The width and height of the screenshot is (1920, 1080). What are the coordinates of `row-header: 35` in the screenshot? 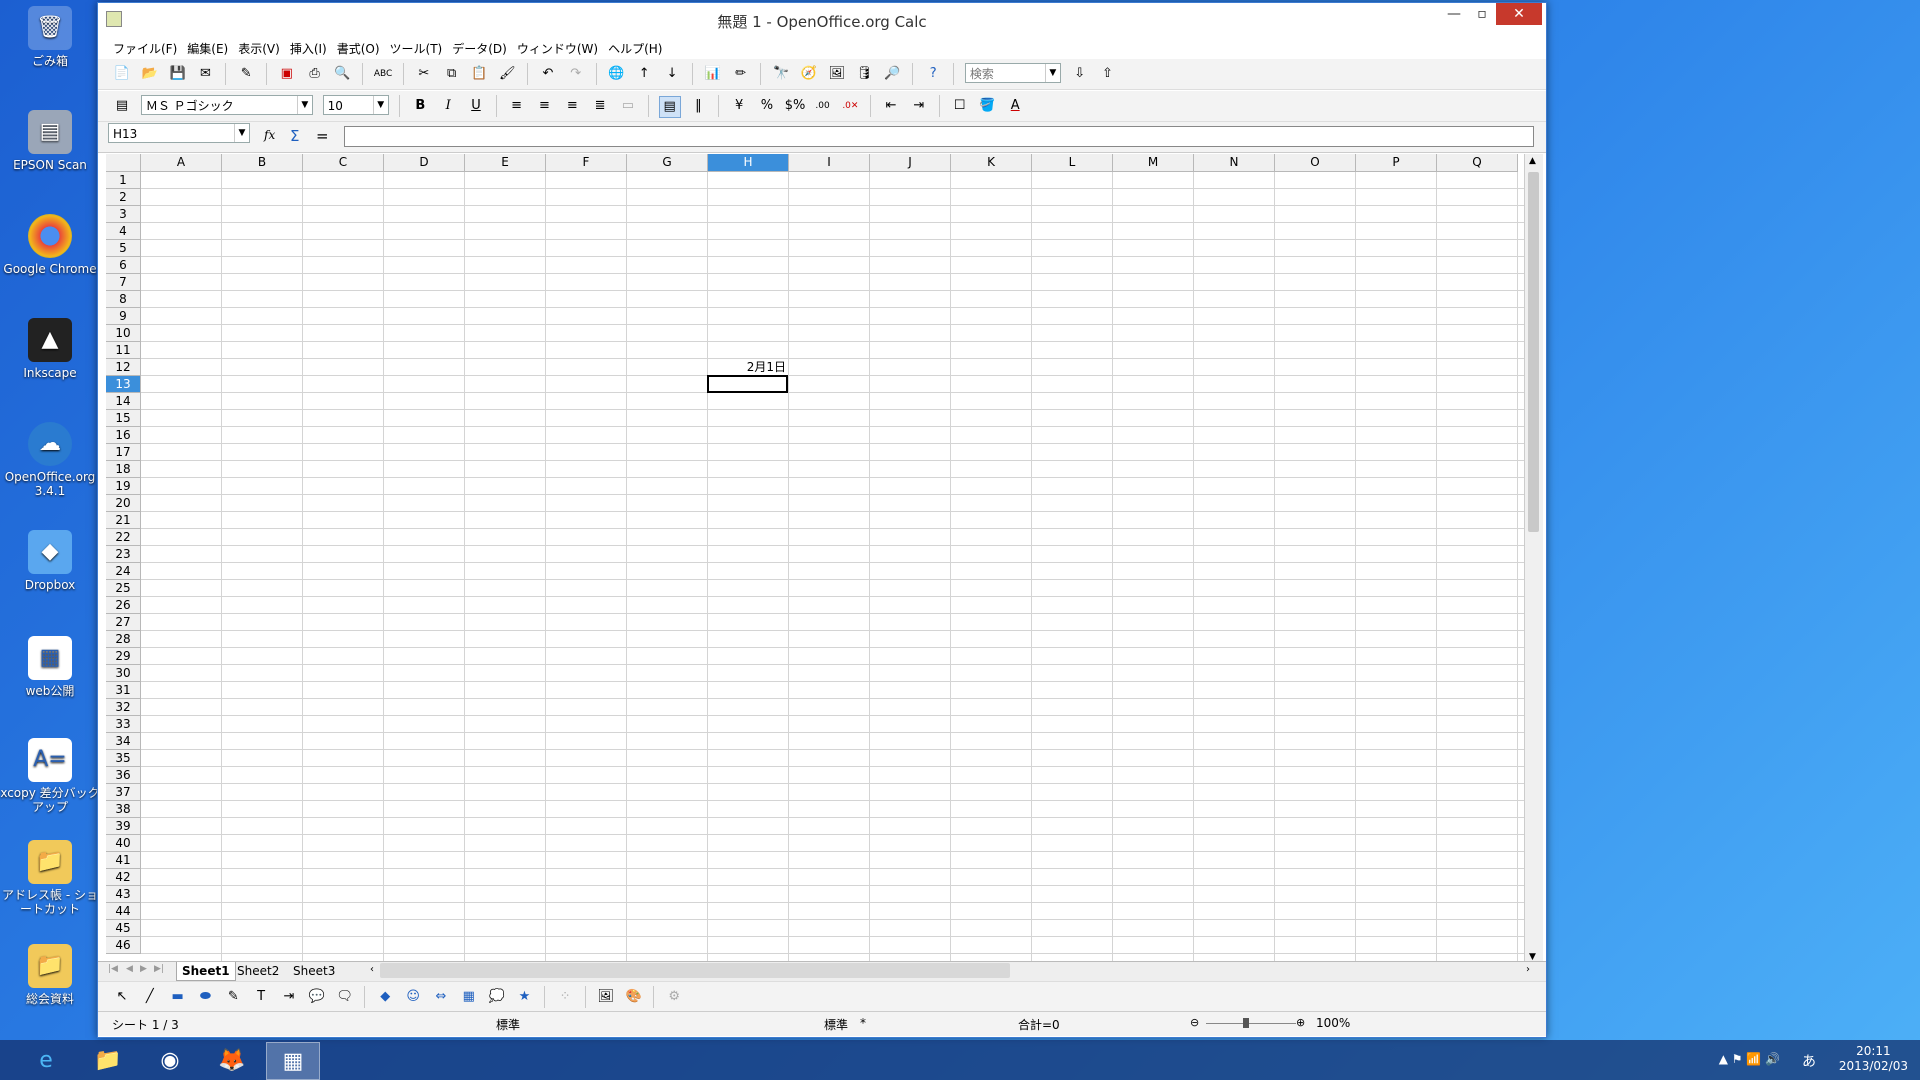 It's located at (123, 758).